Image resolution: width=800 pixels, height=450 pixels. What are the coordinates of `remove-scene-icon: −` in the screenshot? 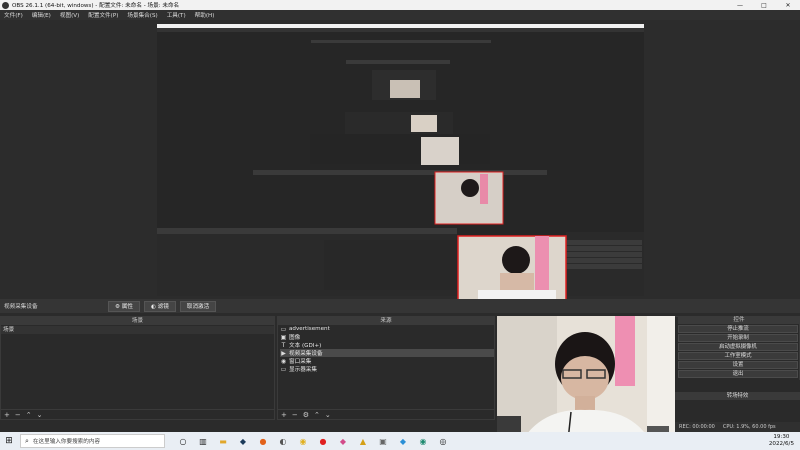 It's located at (18, 415).